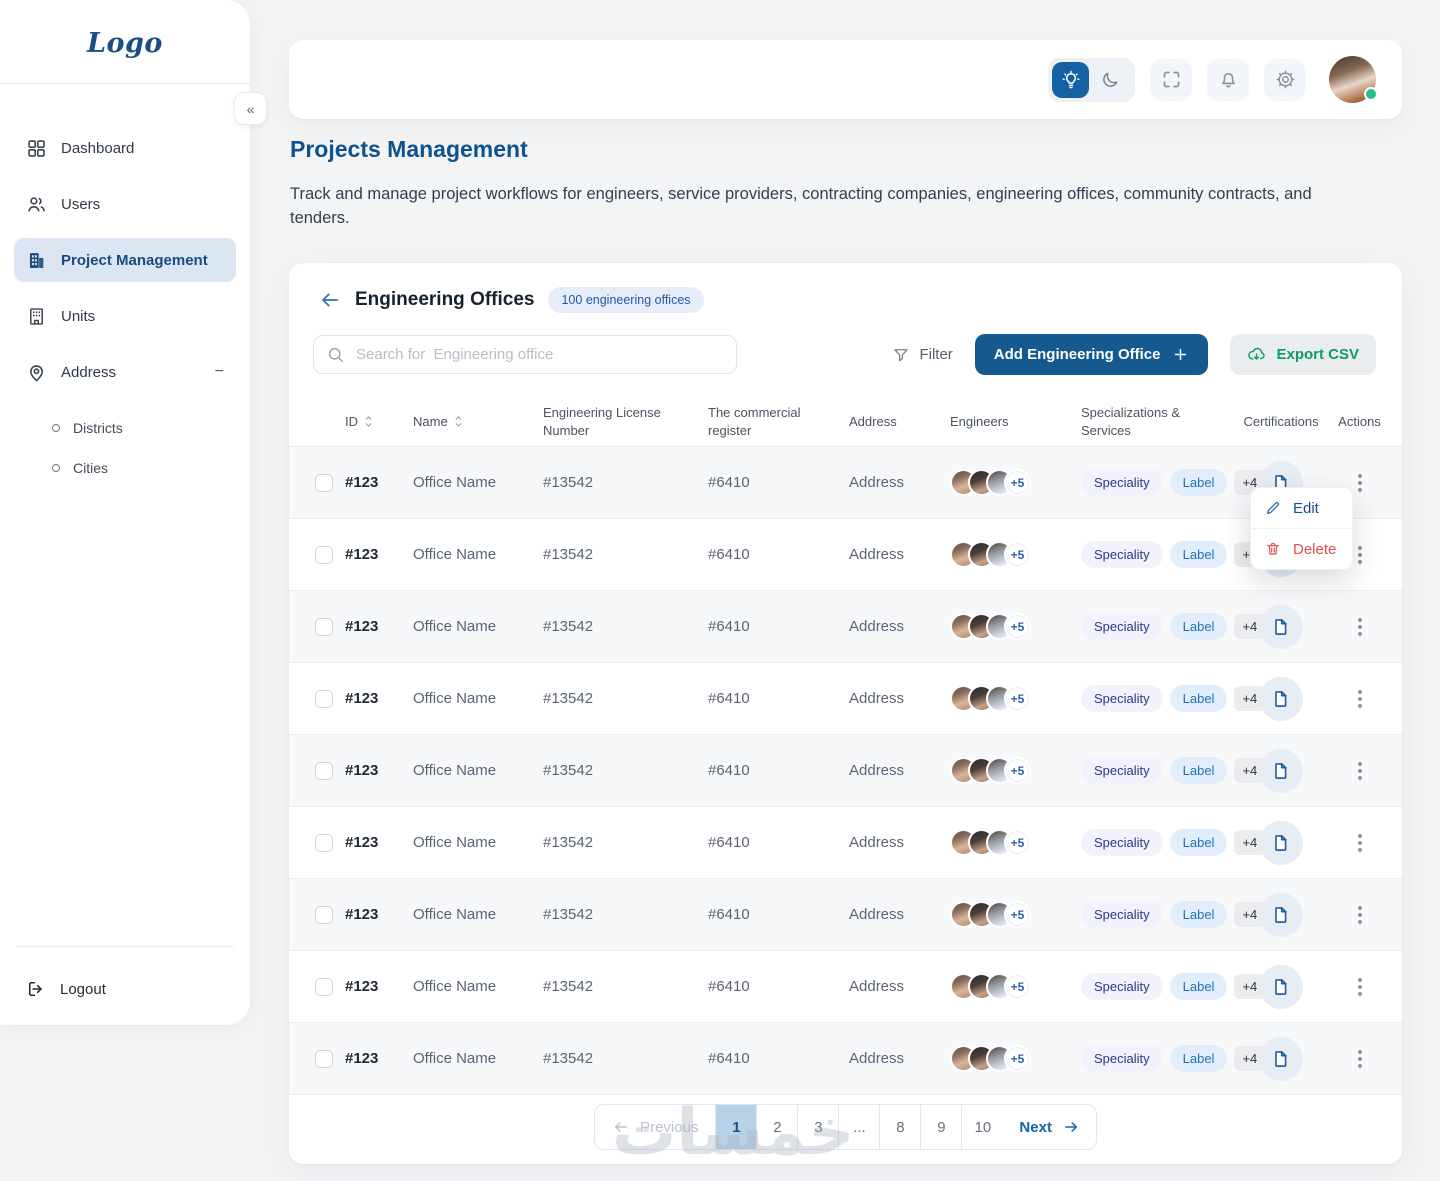 The height and width of the screenshot is (1181, 1440). I want to click on add-engineering-office-button: Add Engineering Office, so click(1091, 354).